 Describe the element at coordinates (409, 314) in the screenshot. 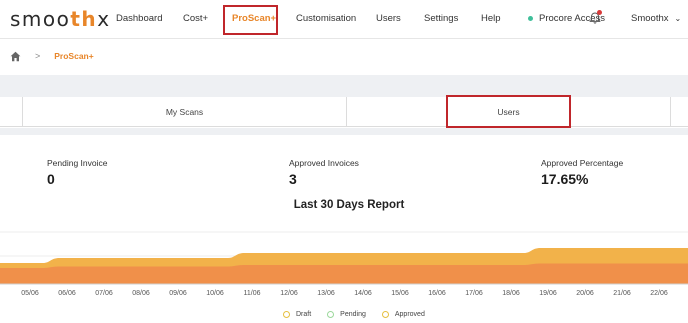

I see `legend-label-approved: Approved` at that location.